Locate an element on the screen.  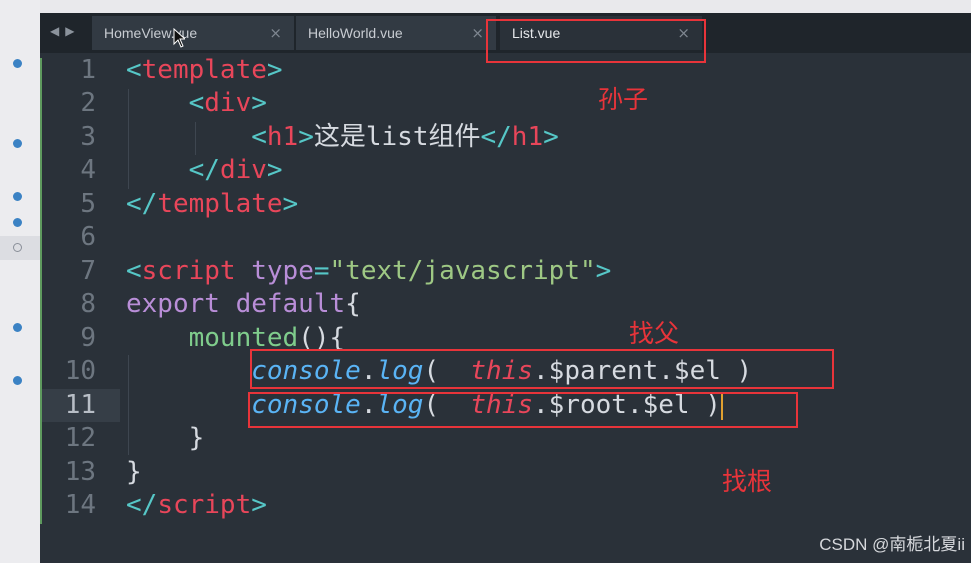
annotation-box-tab is located at coordinates (596, 41).